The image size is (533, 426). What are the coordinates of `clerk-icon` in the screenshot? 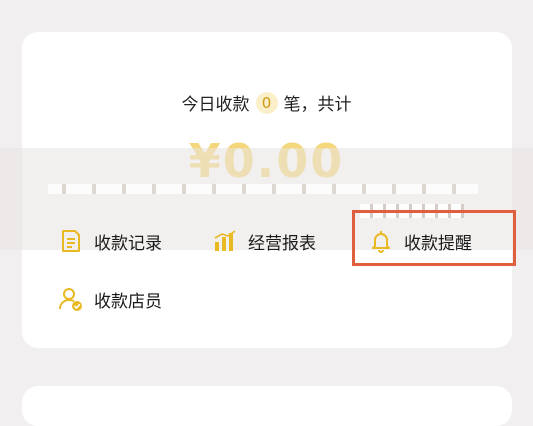 It's located at (71, 299).